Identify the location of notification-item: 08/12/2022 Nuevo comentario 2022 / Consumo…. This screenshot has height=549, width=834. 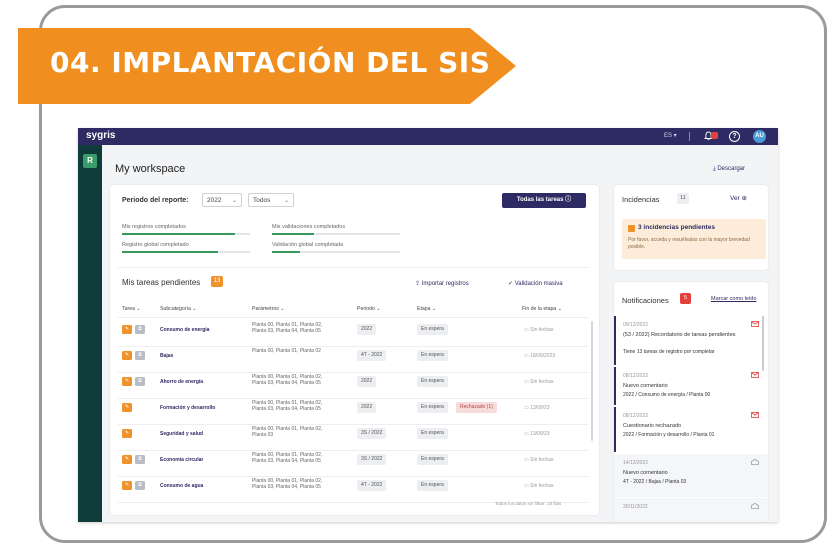
(691, 386).